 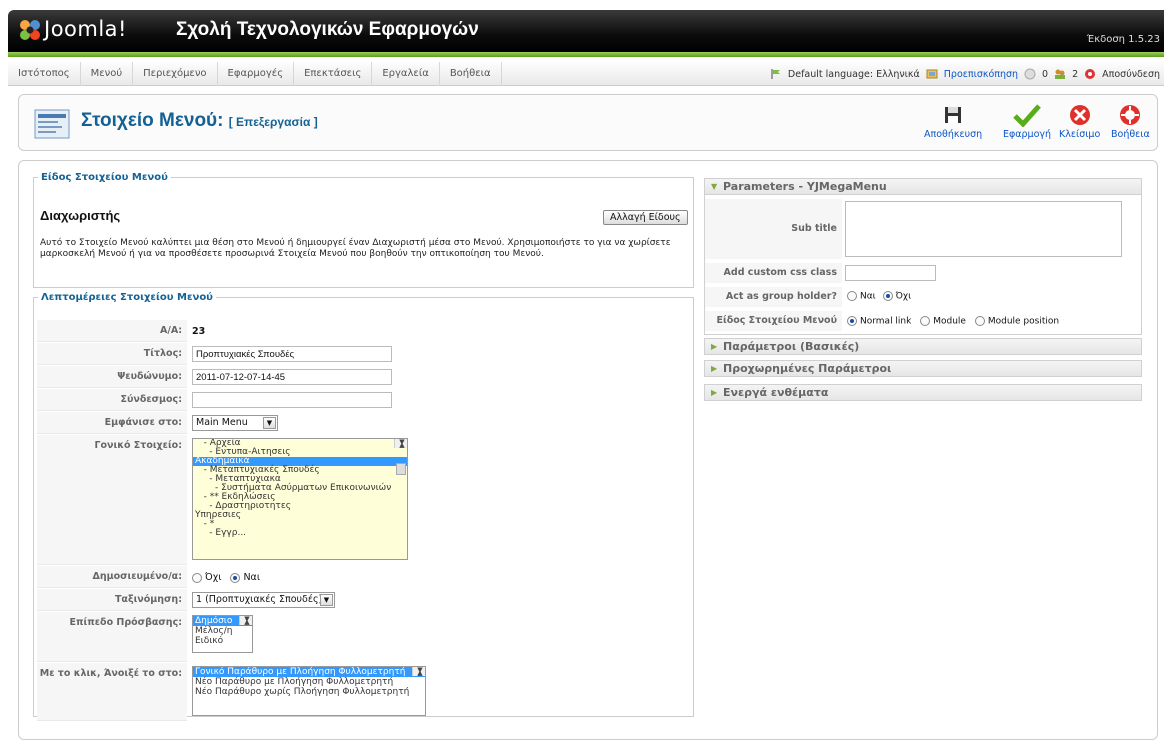 What do you see at coordinates (1080, 134) in the screenshot?
I see `close-label: Κλείσιμο` at bounding box center [1080, 134].